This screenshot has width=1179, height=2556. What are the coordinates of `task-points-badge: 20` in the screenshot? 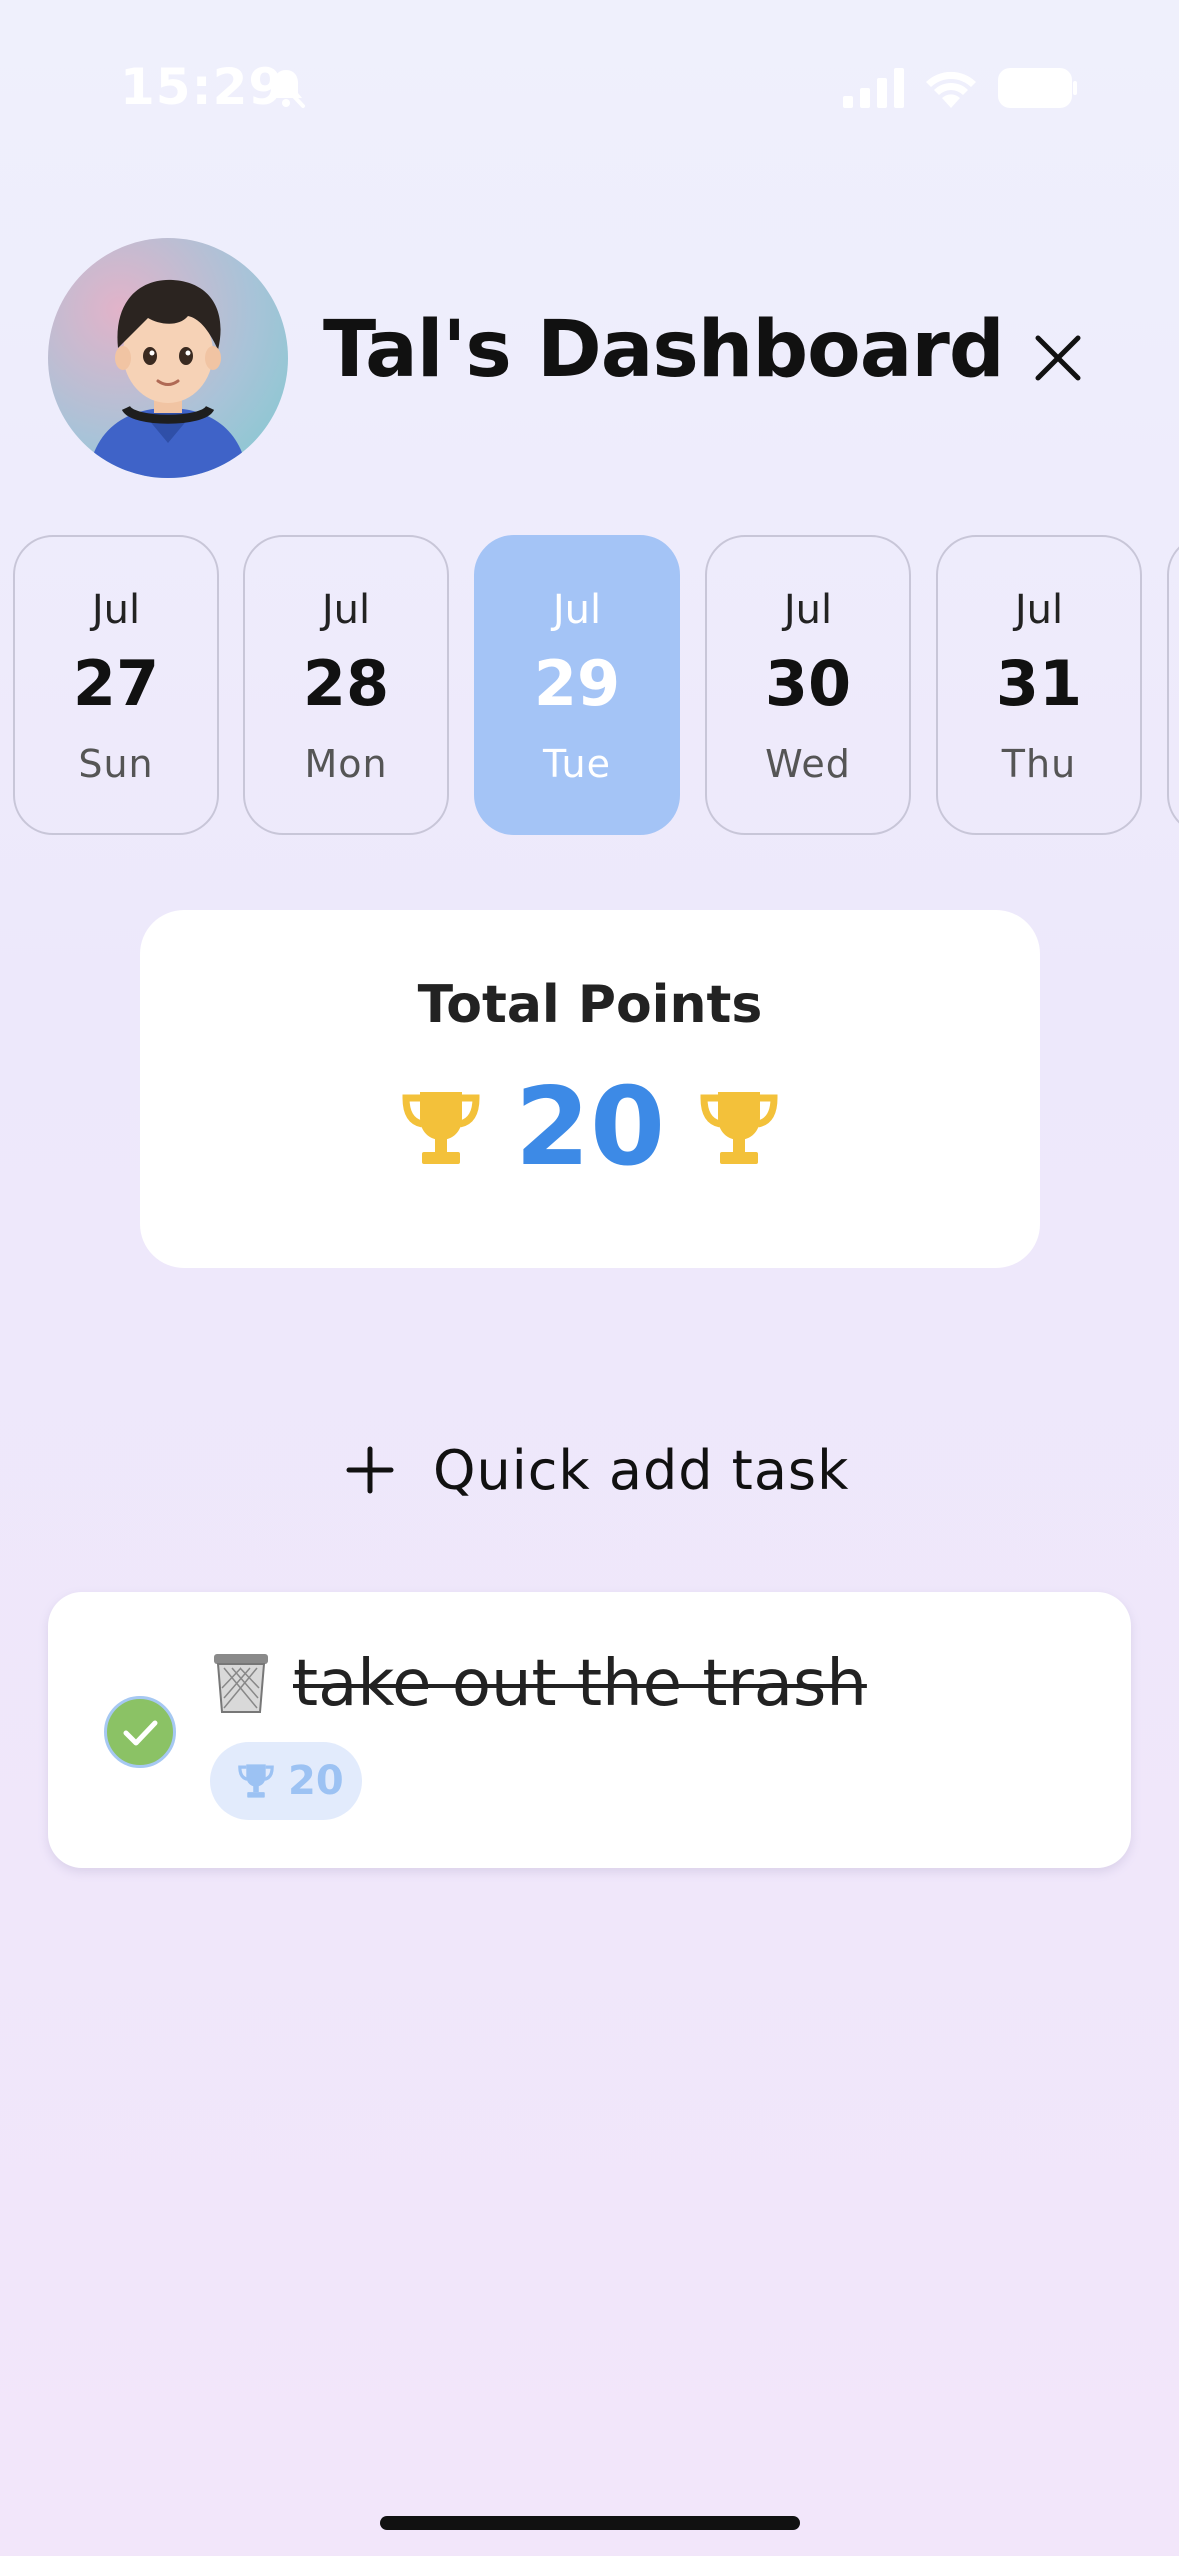 It's located at (286, 1781).